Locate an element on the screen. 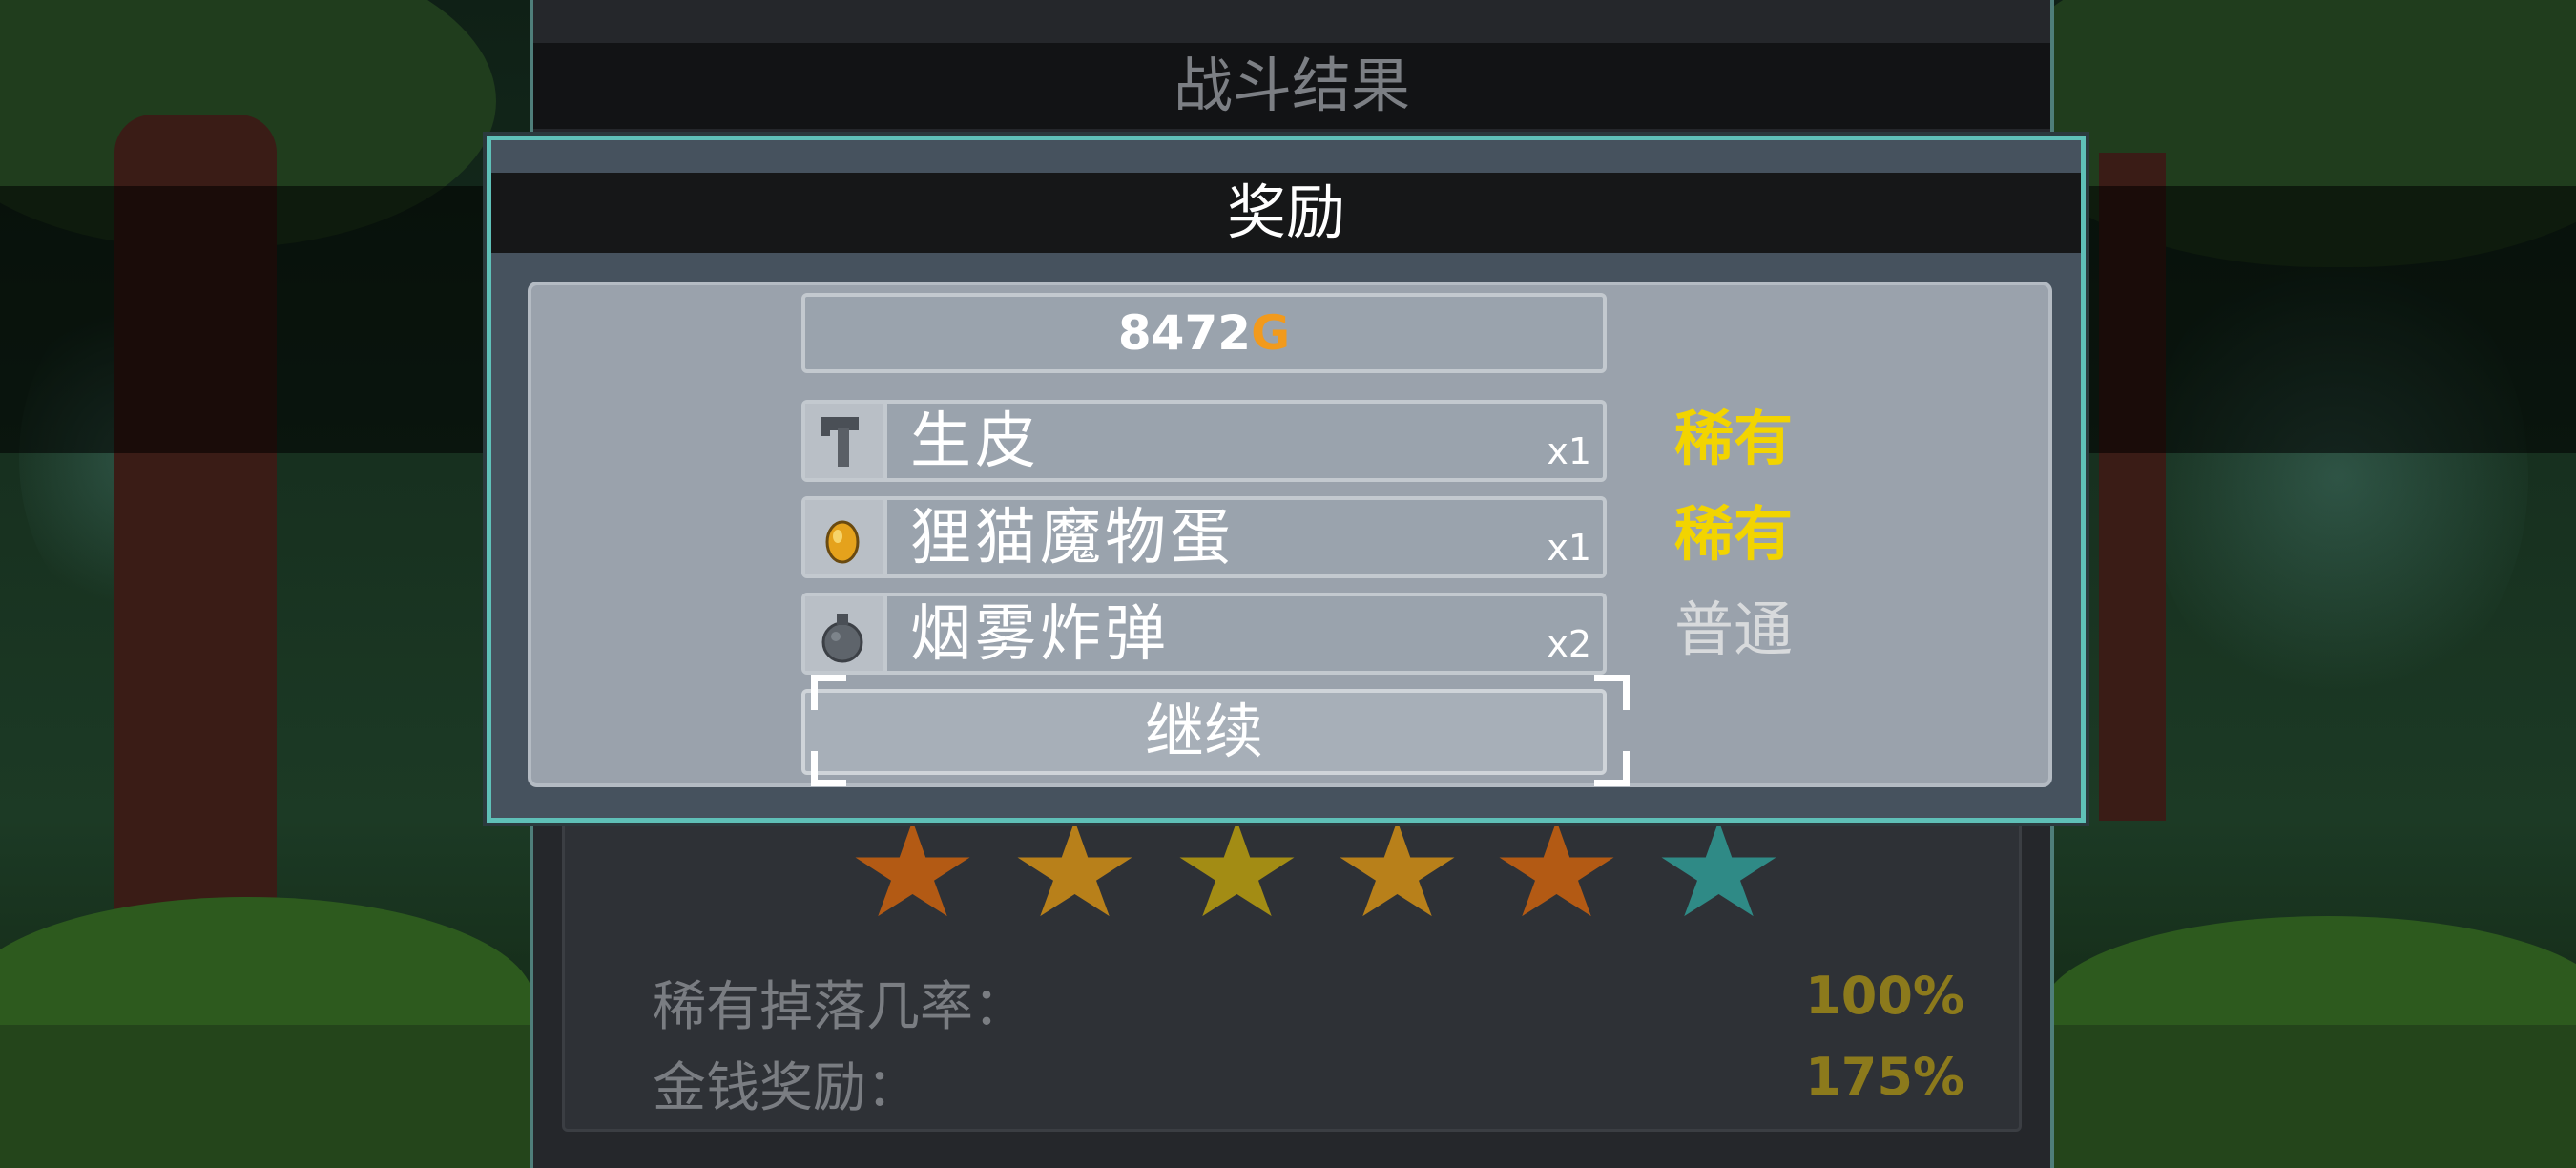 This screenshot has height=1168, width=2576. item-name: 生皮 is located at coordinates (975, 442).